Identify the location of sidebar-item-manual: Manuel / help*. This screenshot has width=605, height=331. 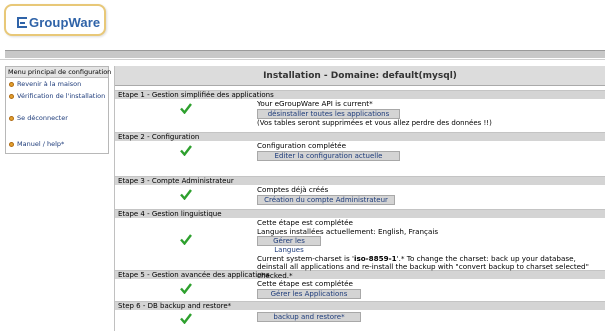
(57, 144).